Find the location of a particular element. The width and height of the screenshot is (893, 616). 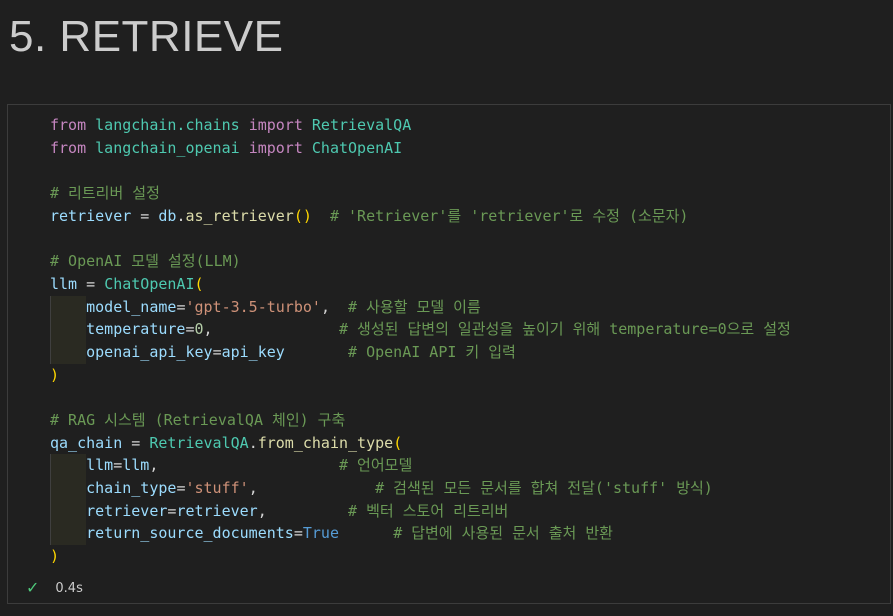

code-line: # OpenAI 모델 설정(LLM) is located at coordinates (449, 261).